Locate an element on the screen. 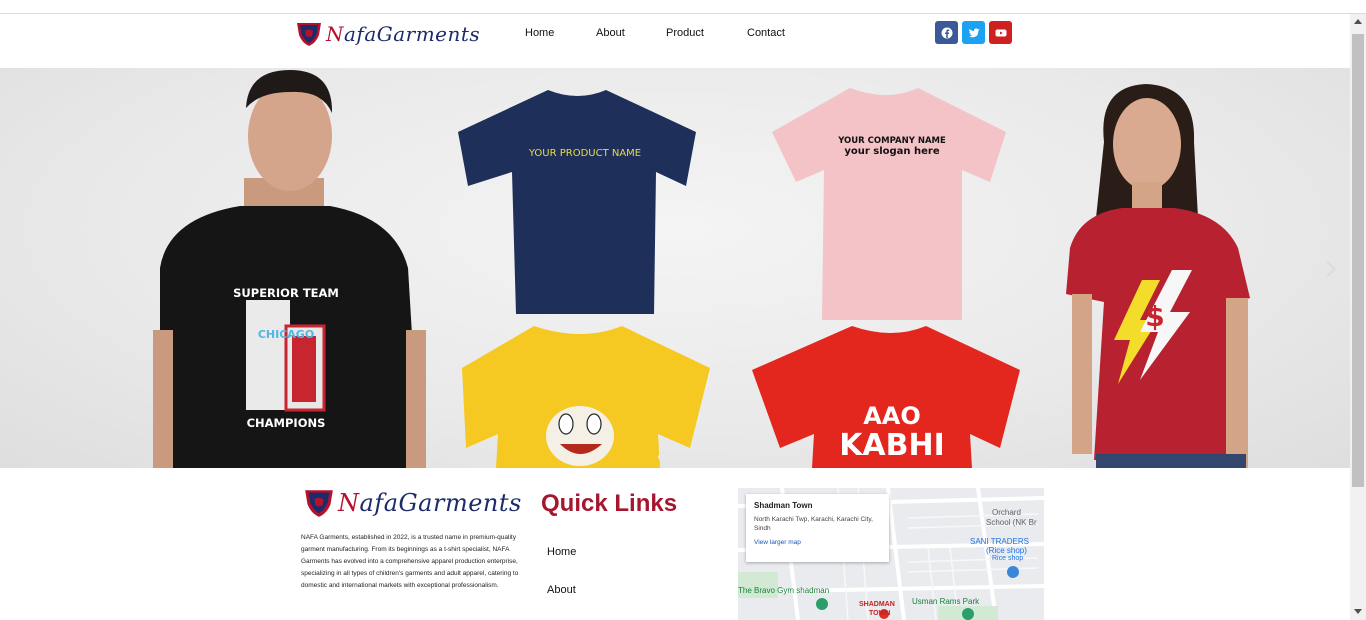 This screenshot has width=1366, height=620. slider-dot is located at coordinates (661, 457).